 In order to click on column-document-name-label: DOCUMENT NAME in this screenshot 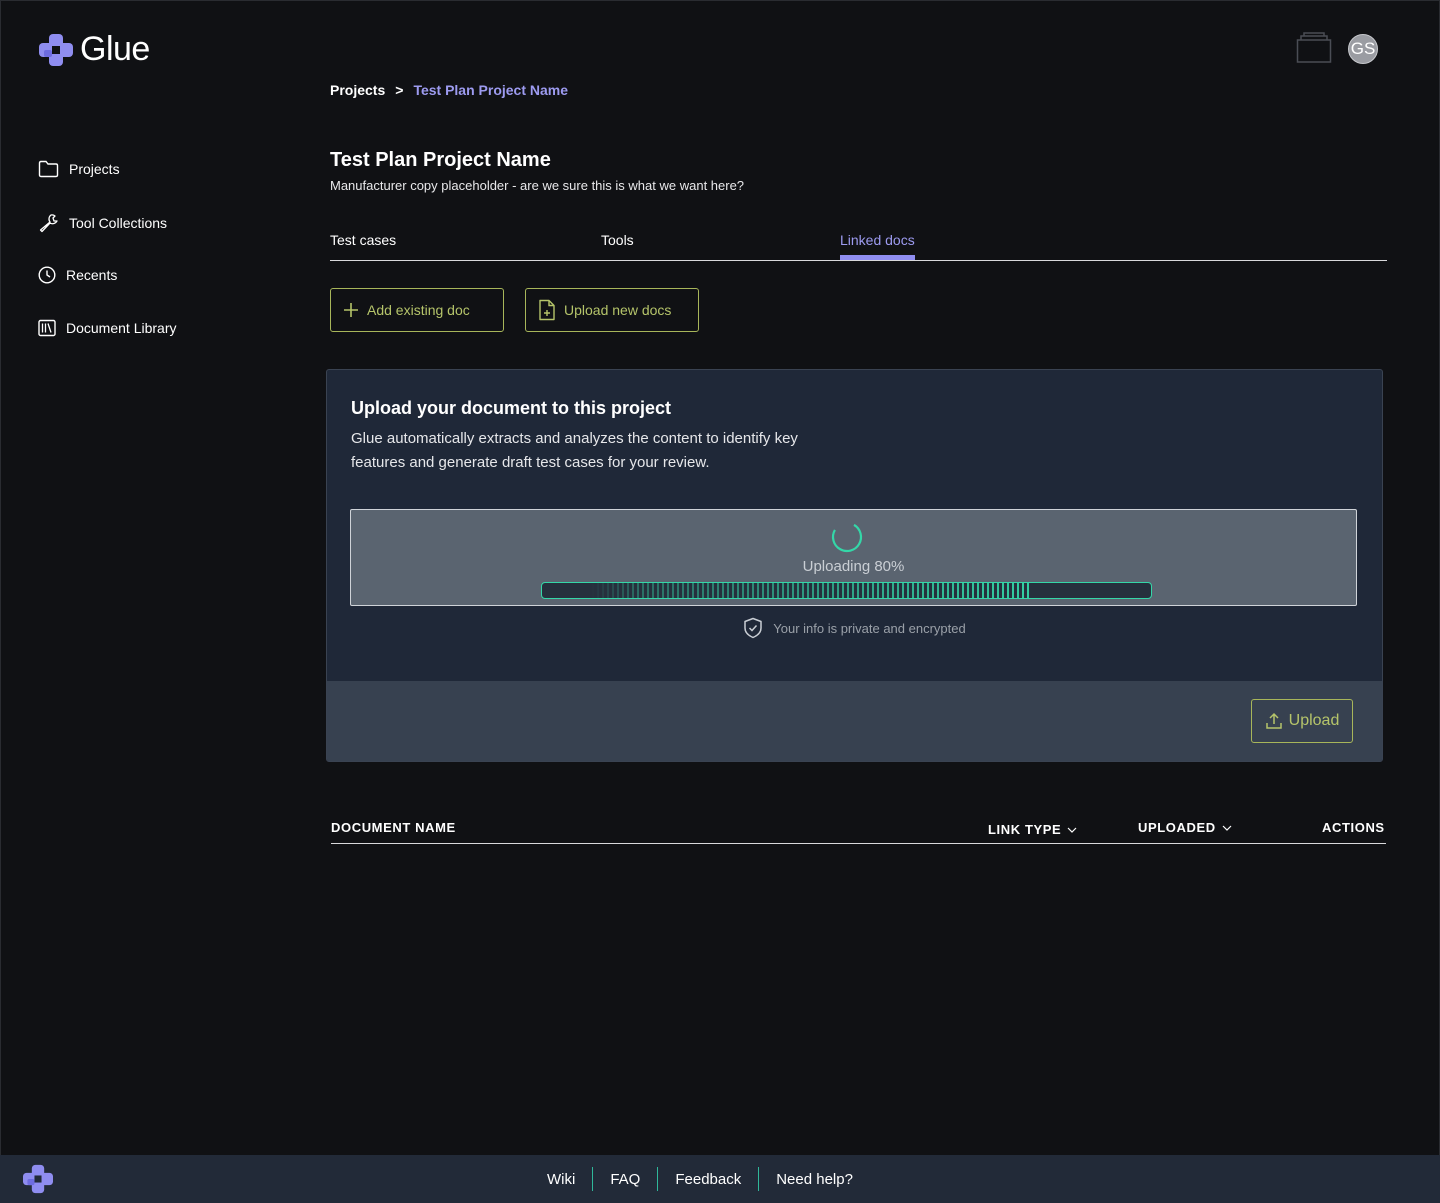, I will do `click(393, 827)`.